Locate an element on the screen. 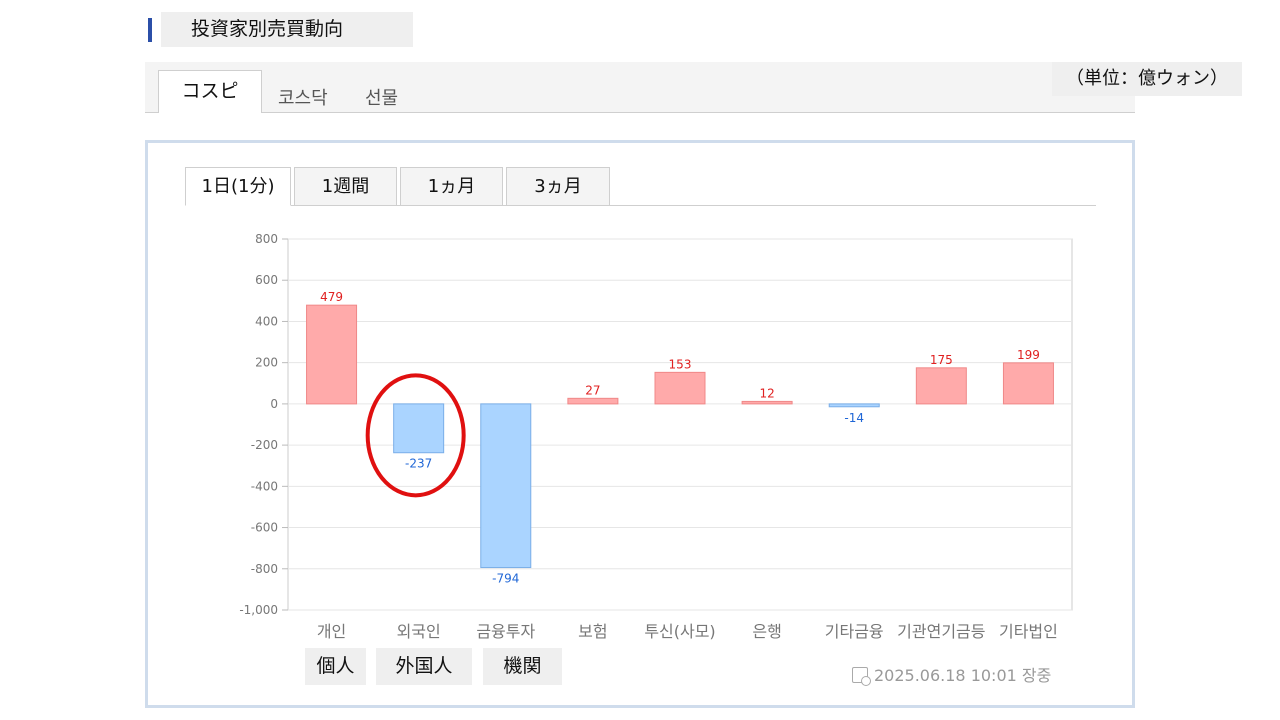  data-label-3: -794 is located at coordinates (505, 579).